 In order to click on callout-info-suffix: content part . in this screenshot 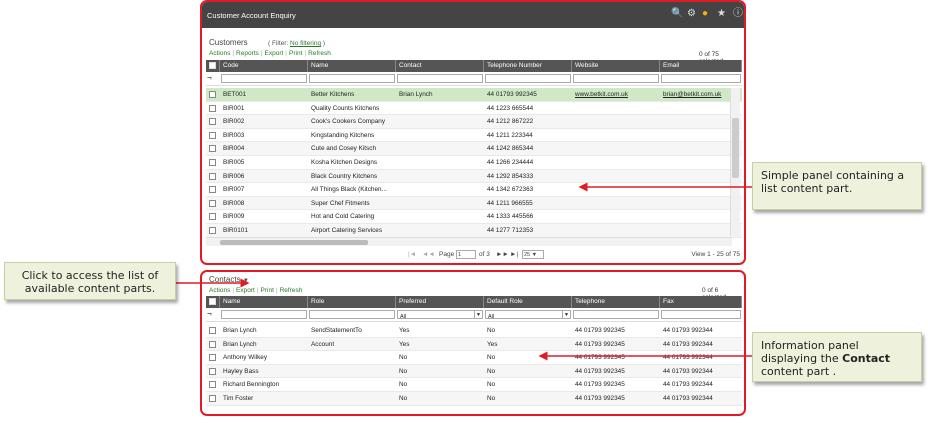, I will do `click(799, 371)`.